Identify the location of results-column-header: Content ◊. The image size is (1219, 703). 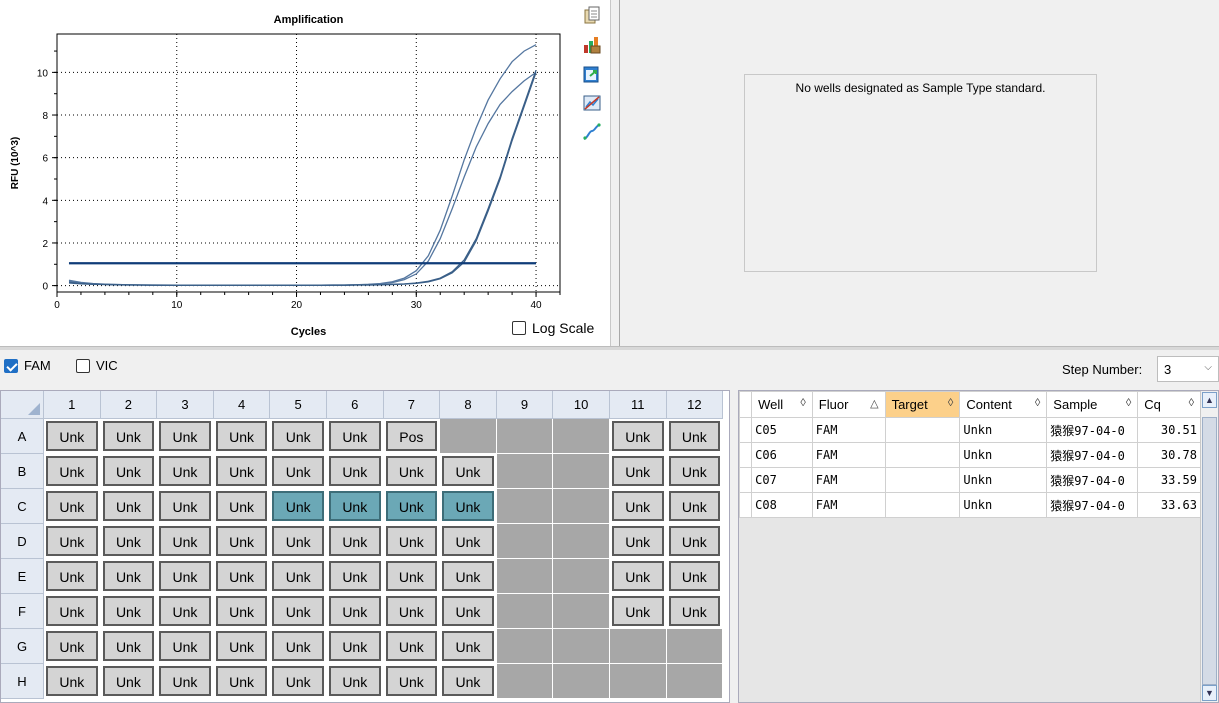
(1003, 404).